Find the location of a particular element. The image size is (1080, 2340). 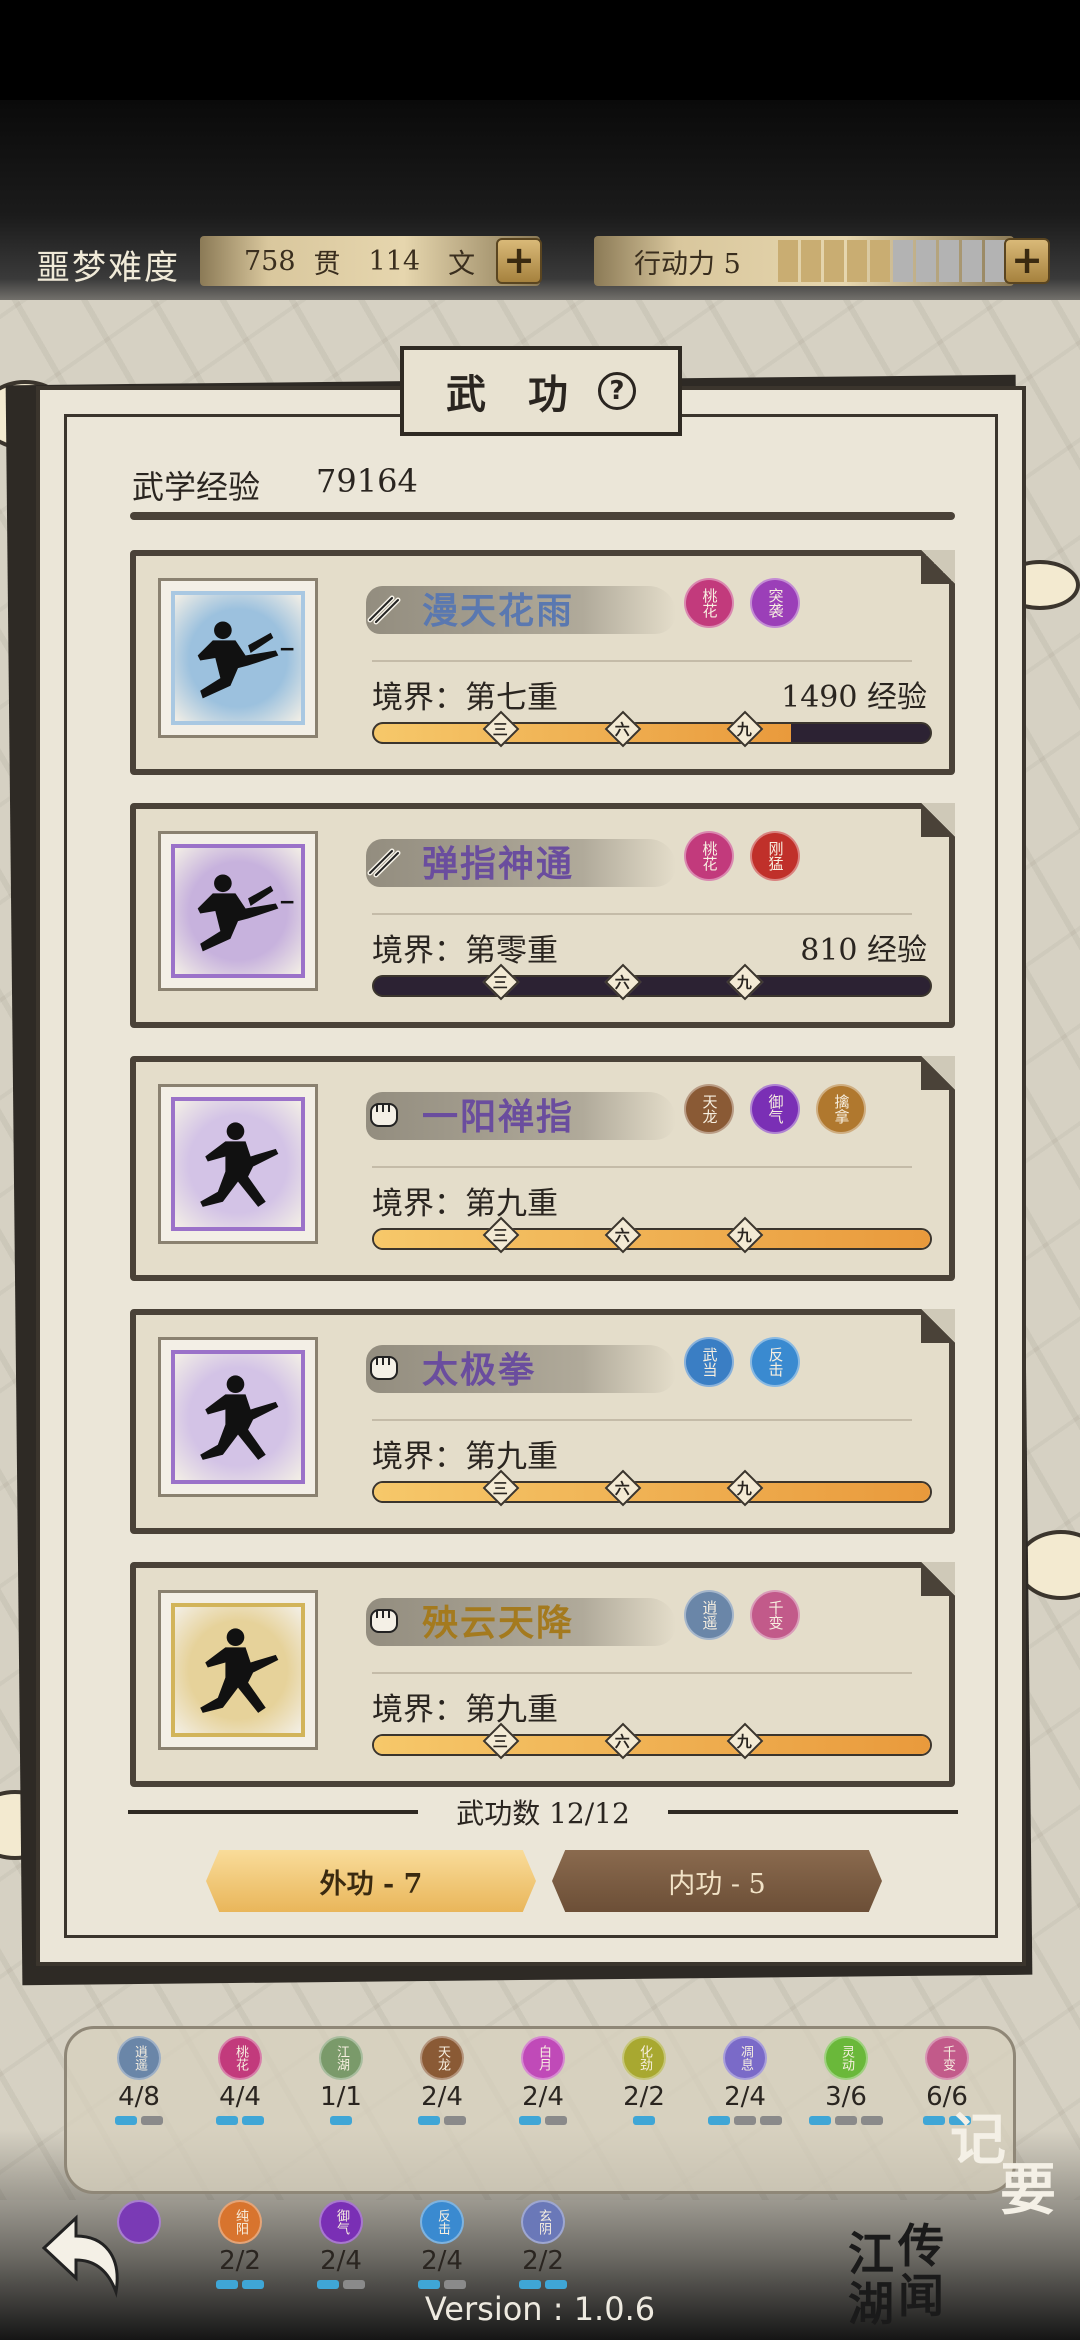

school-icon: 逍遥 is located at coordinates (139, 2058).